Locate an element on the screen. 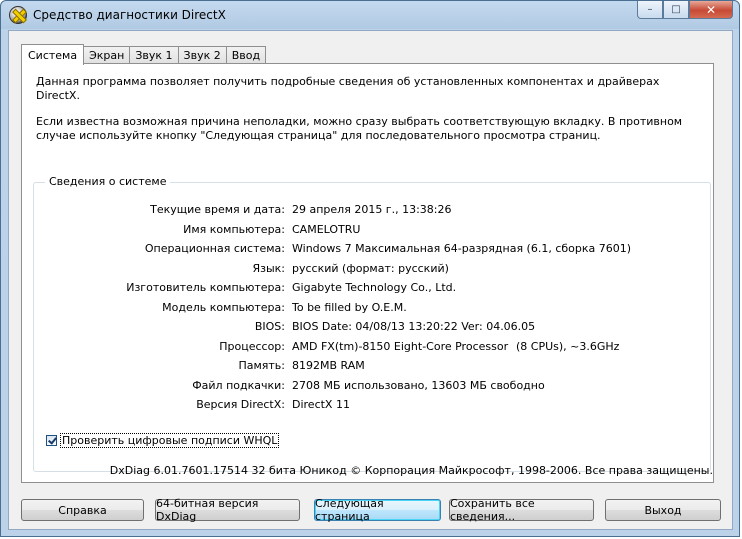  whql-checkbox-wrap: Проверить цифровые подписи WHQL is located at coordinates (163, 440).